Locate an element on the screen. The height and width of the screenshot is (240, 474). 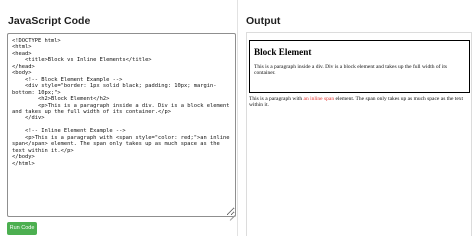
output-pane-title: Output is located at coordinates (263, 21).